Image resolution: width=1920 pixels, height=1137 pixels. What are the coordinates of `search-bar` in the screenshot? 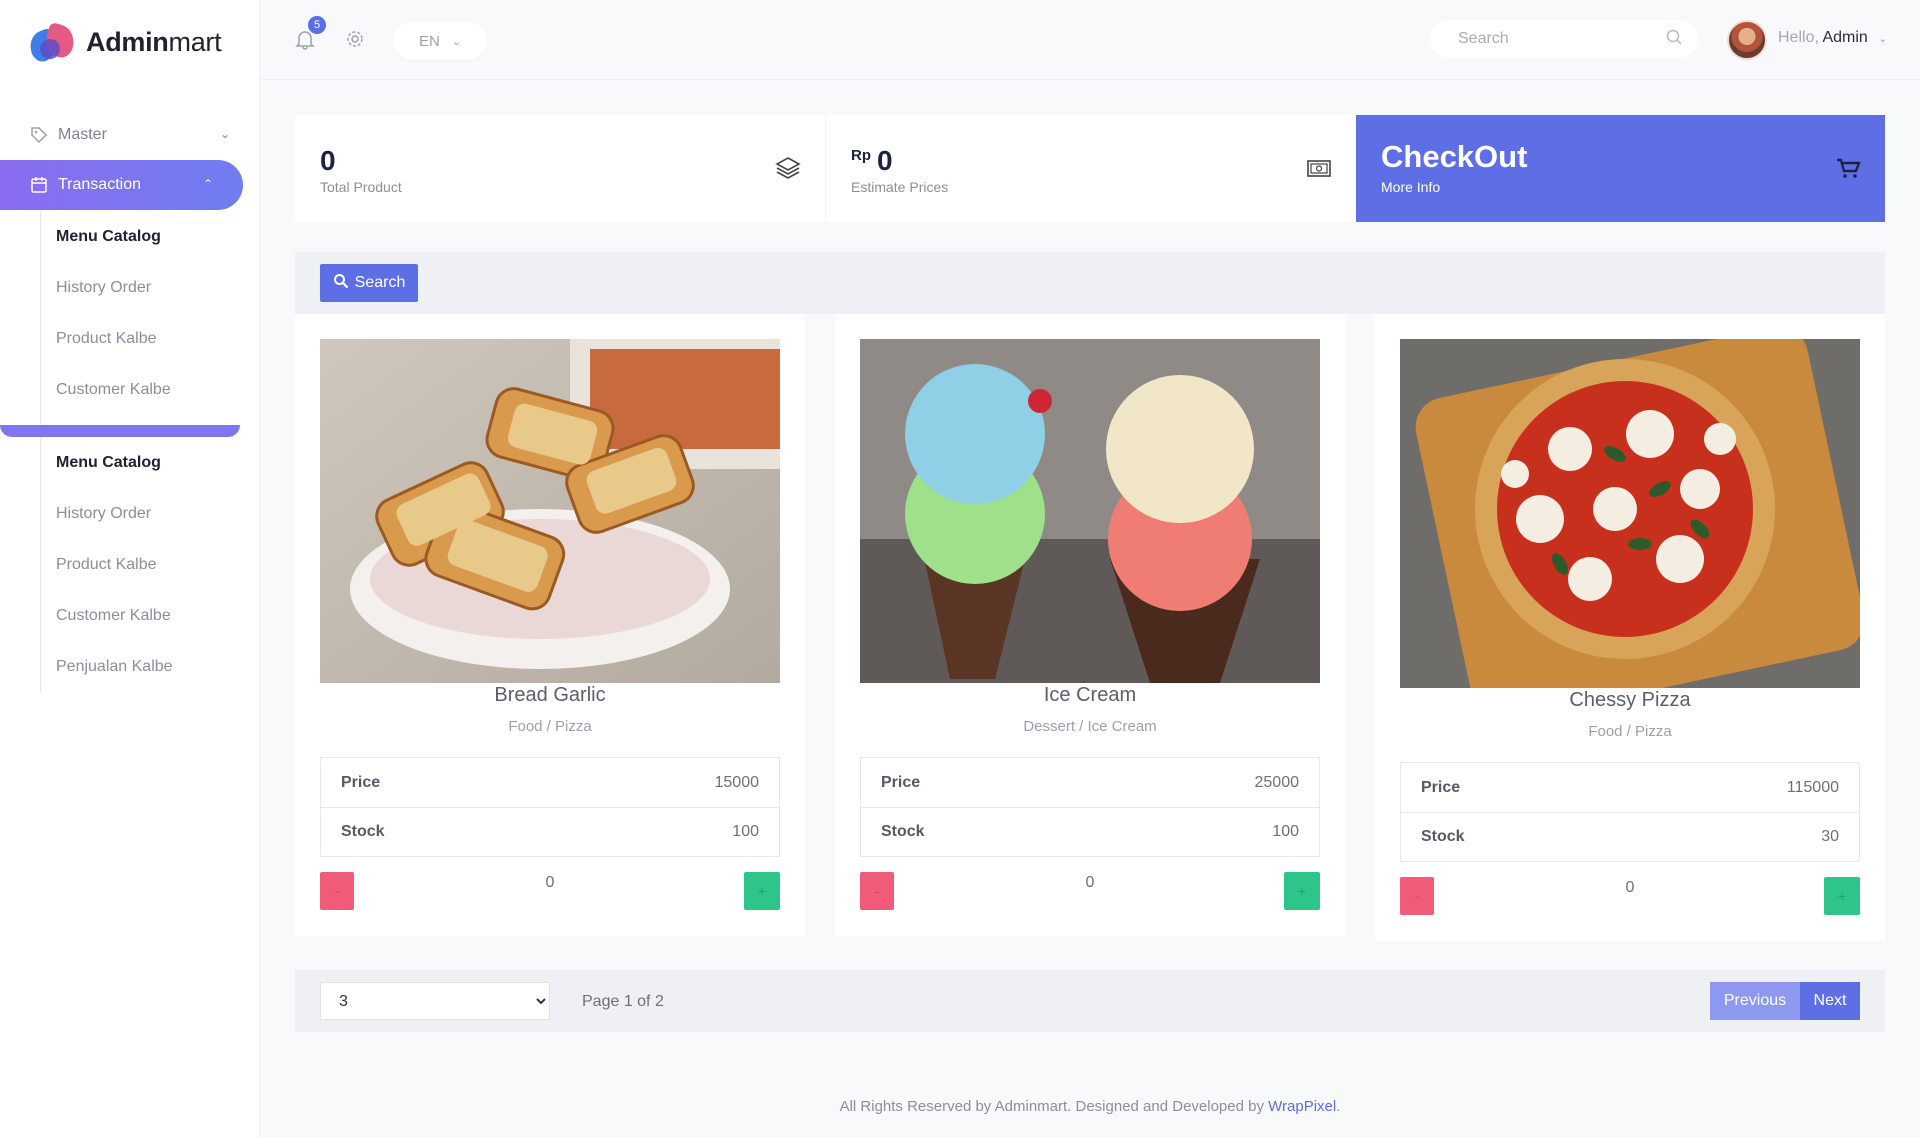 It's located at (1564, 39).